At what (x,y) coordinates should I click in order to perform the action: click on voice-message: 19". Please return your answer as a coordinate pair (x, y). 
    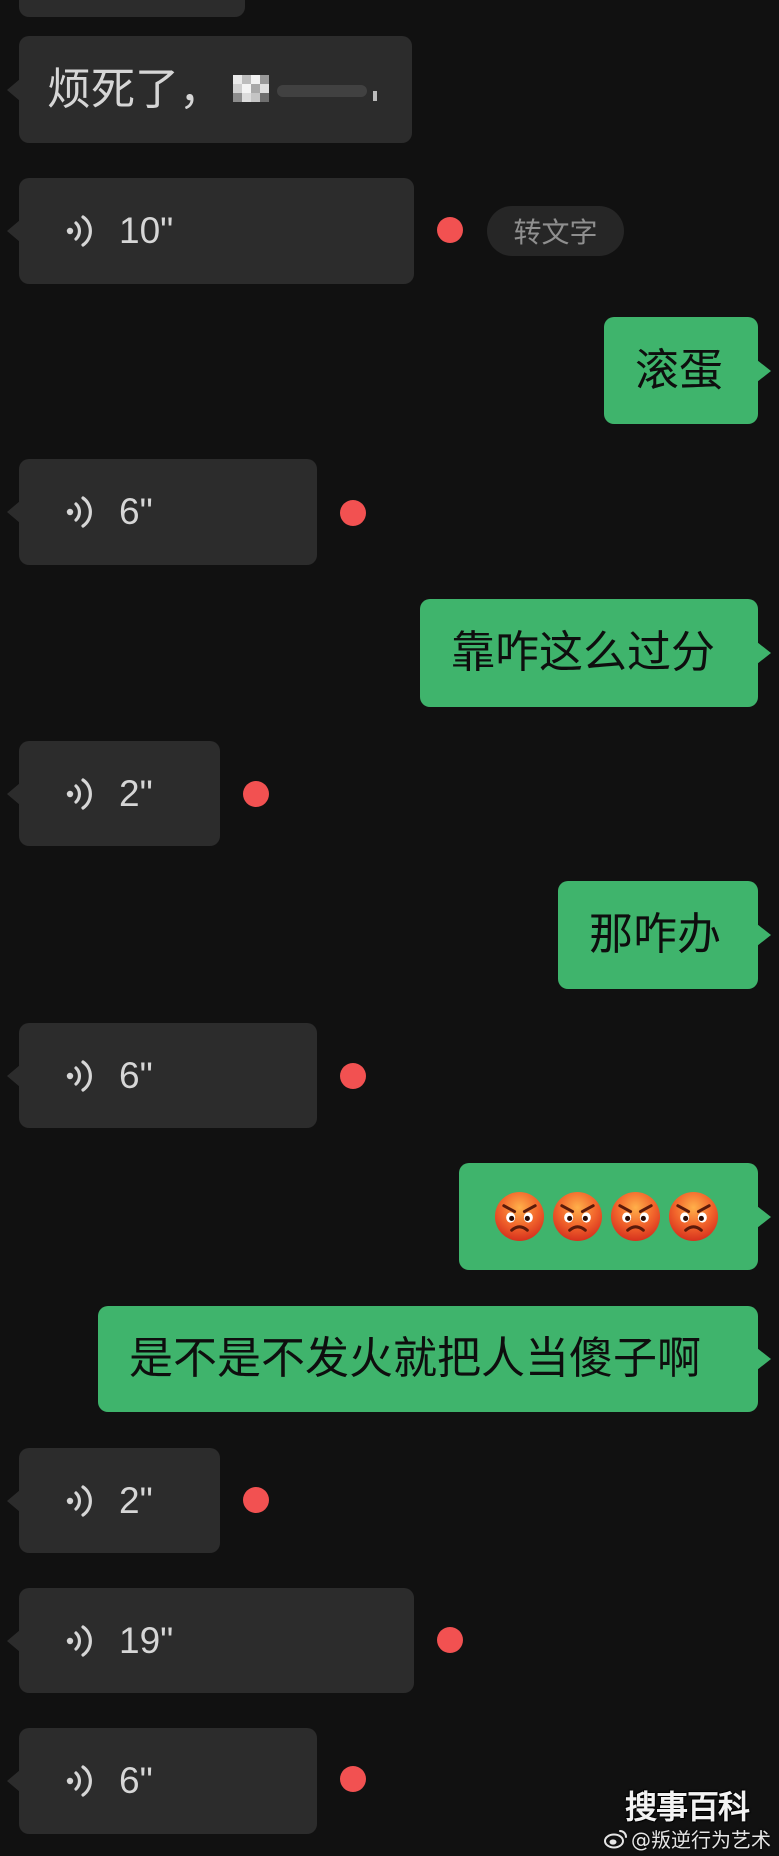
    Looking at the image, I should click on (210, 1640).